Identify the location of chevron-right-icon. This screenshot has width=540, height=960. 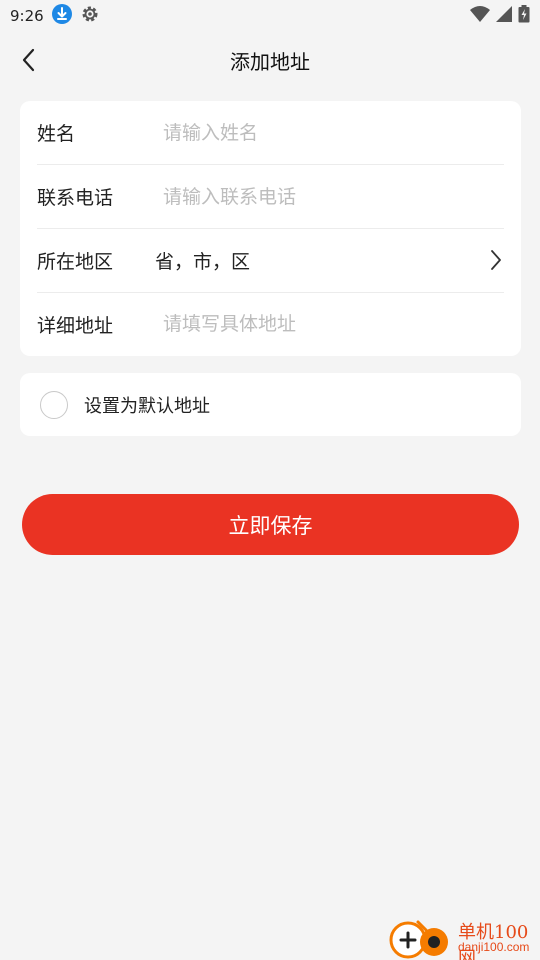
(496, 260).